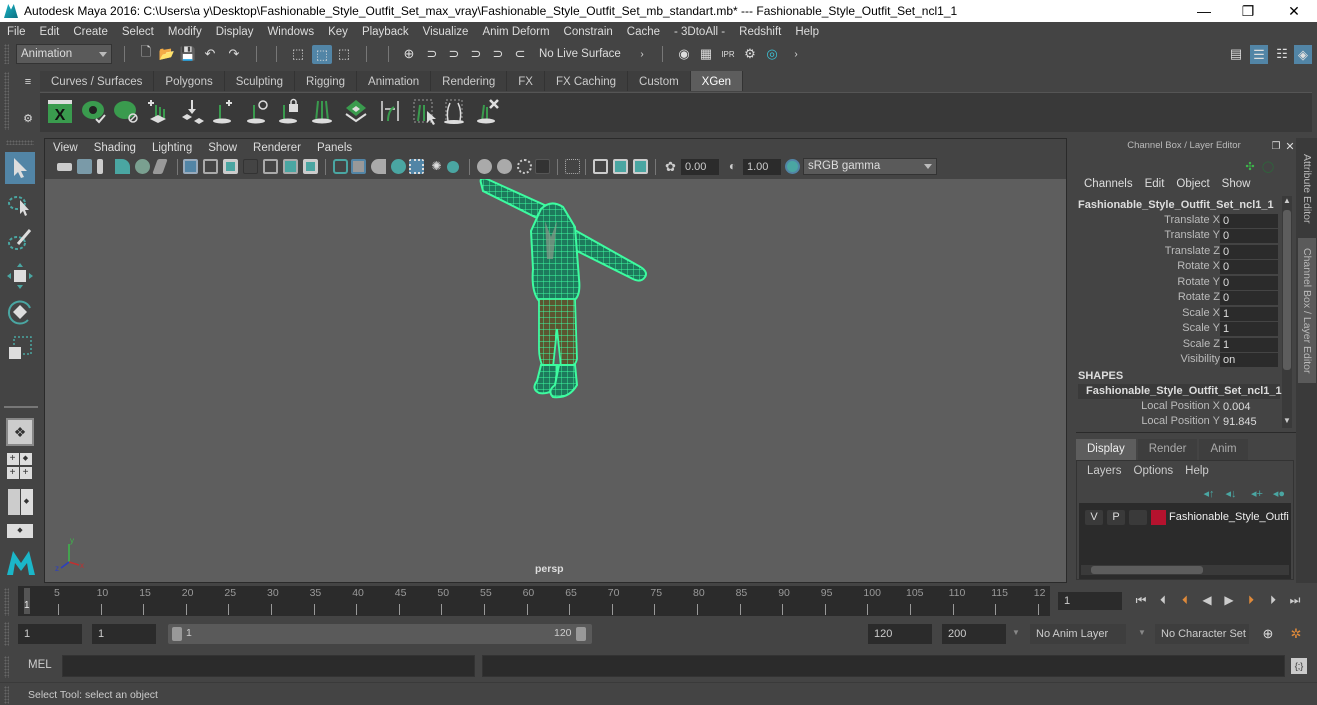 This screenshot has height=705, width=1317. What do you see at coordinates (340, 166) in the screenshot?
I see `wireframe-icon` at bounding box center [340, 166].